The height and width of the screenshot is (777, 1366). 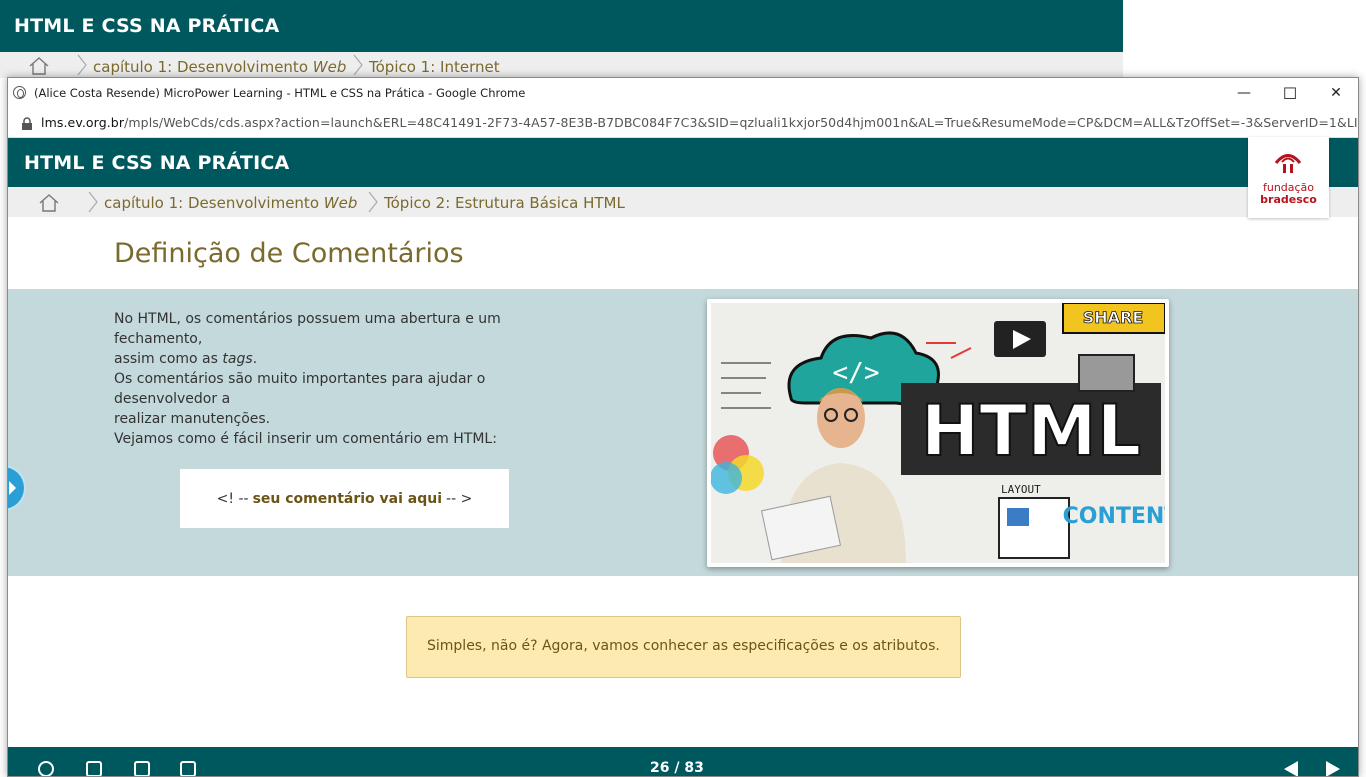 I want to click on course-header: HTML E CSS NA PRÁTICA, so click(x=683, y=162).